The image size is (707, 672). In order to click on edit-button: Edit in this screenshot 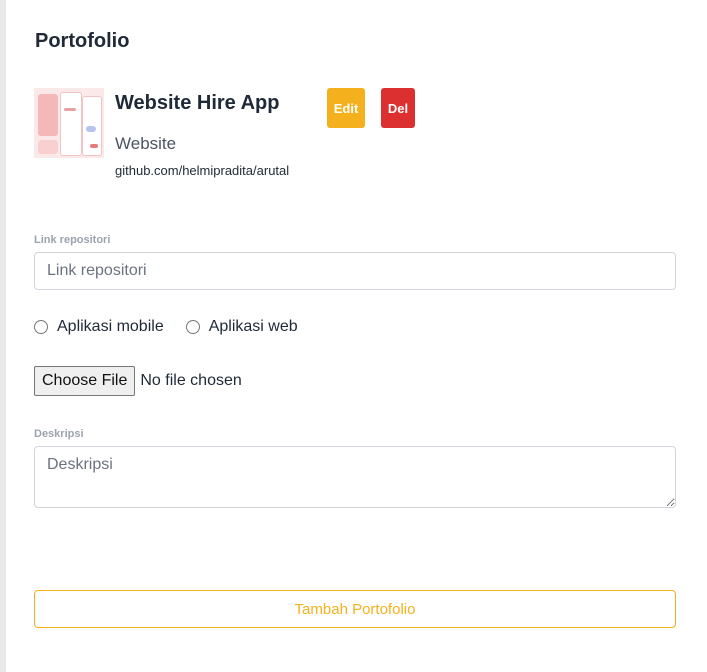, I will do `click(346, 108)`.